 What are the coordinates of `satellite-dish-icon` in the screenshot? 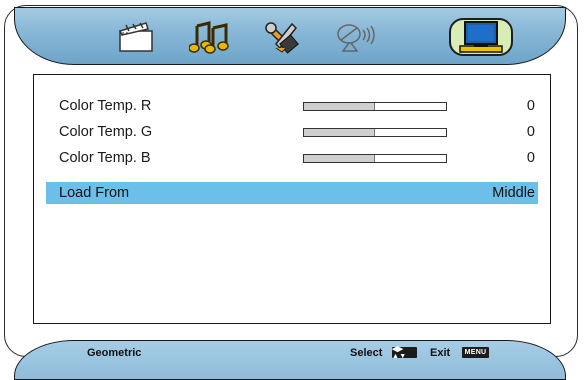 It's located at (356, 38).